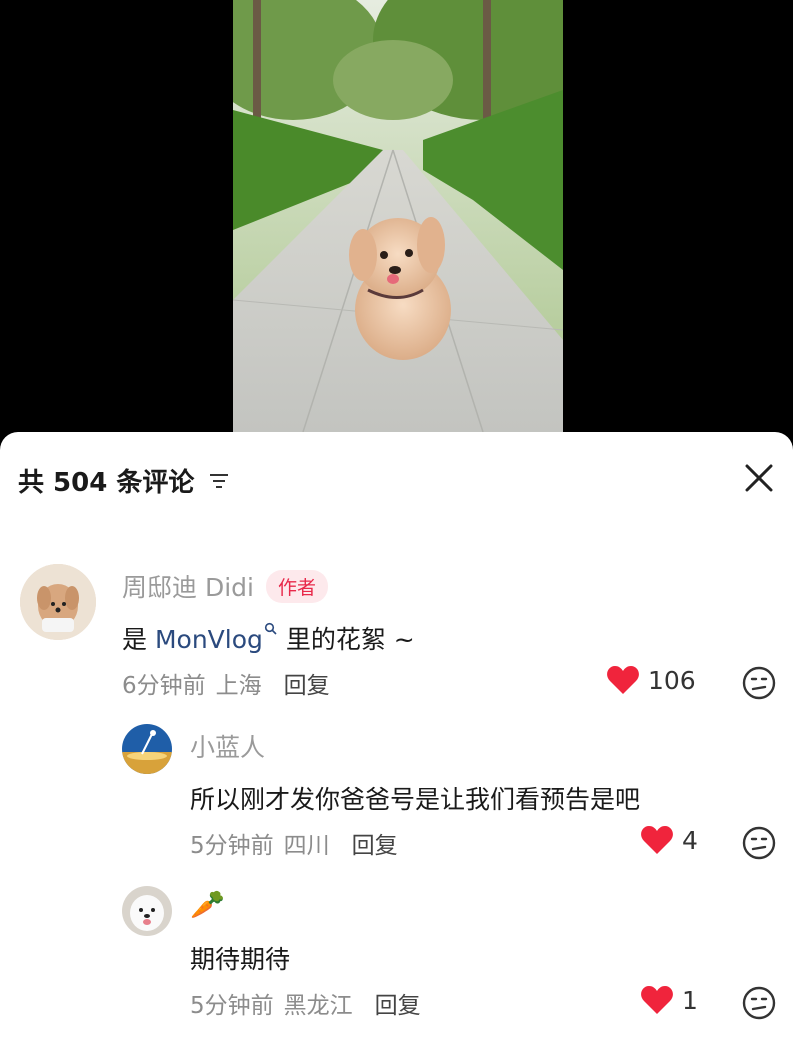  What do you see at coordinates (306, 846) in the screenshot?
I see `comment-location: 四川` at bounding box center [306, 846].